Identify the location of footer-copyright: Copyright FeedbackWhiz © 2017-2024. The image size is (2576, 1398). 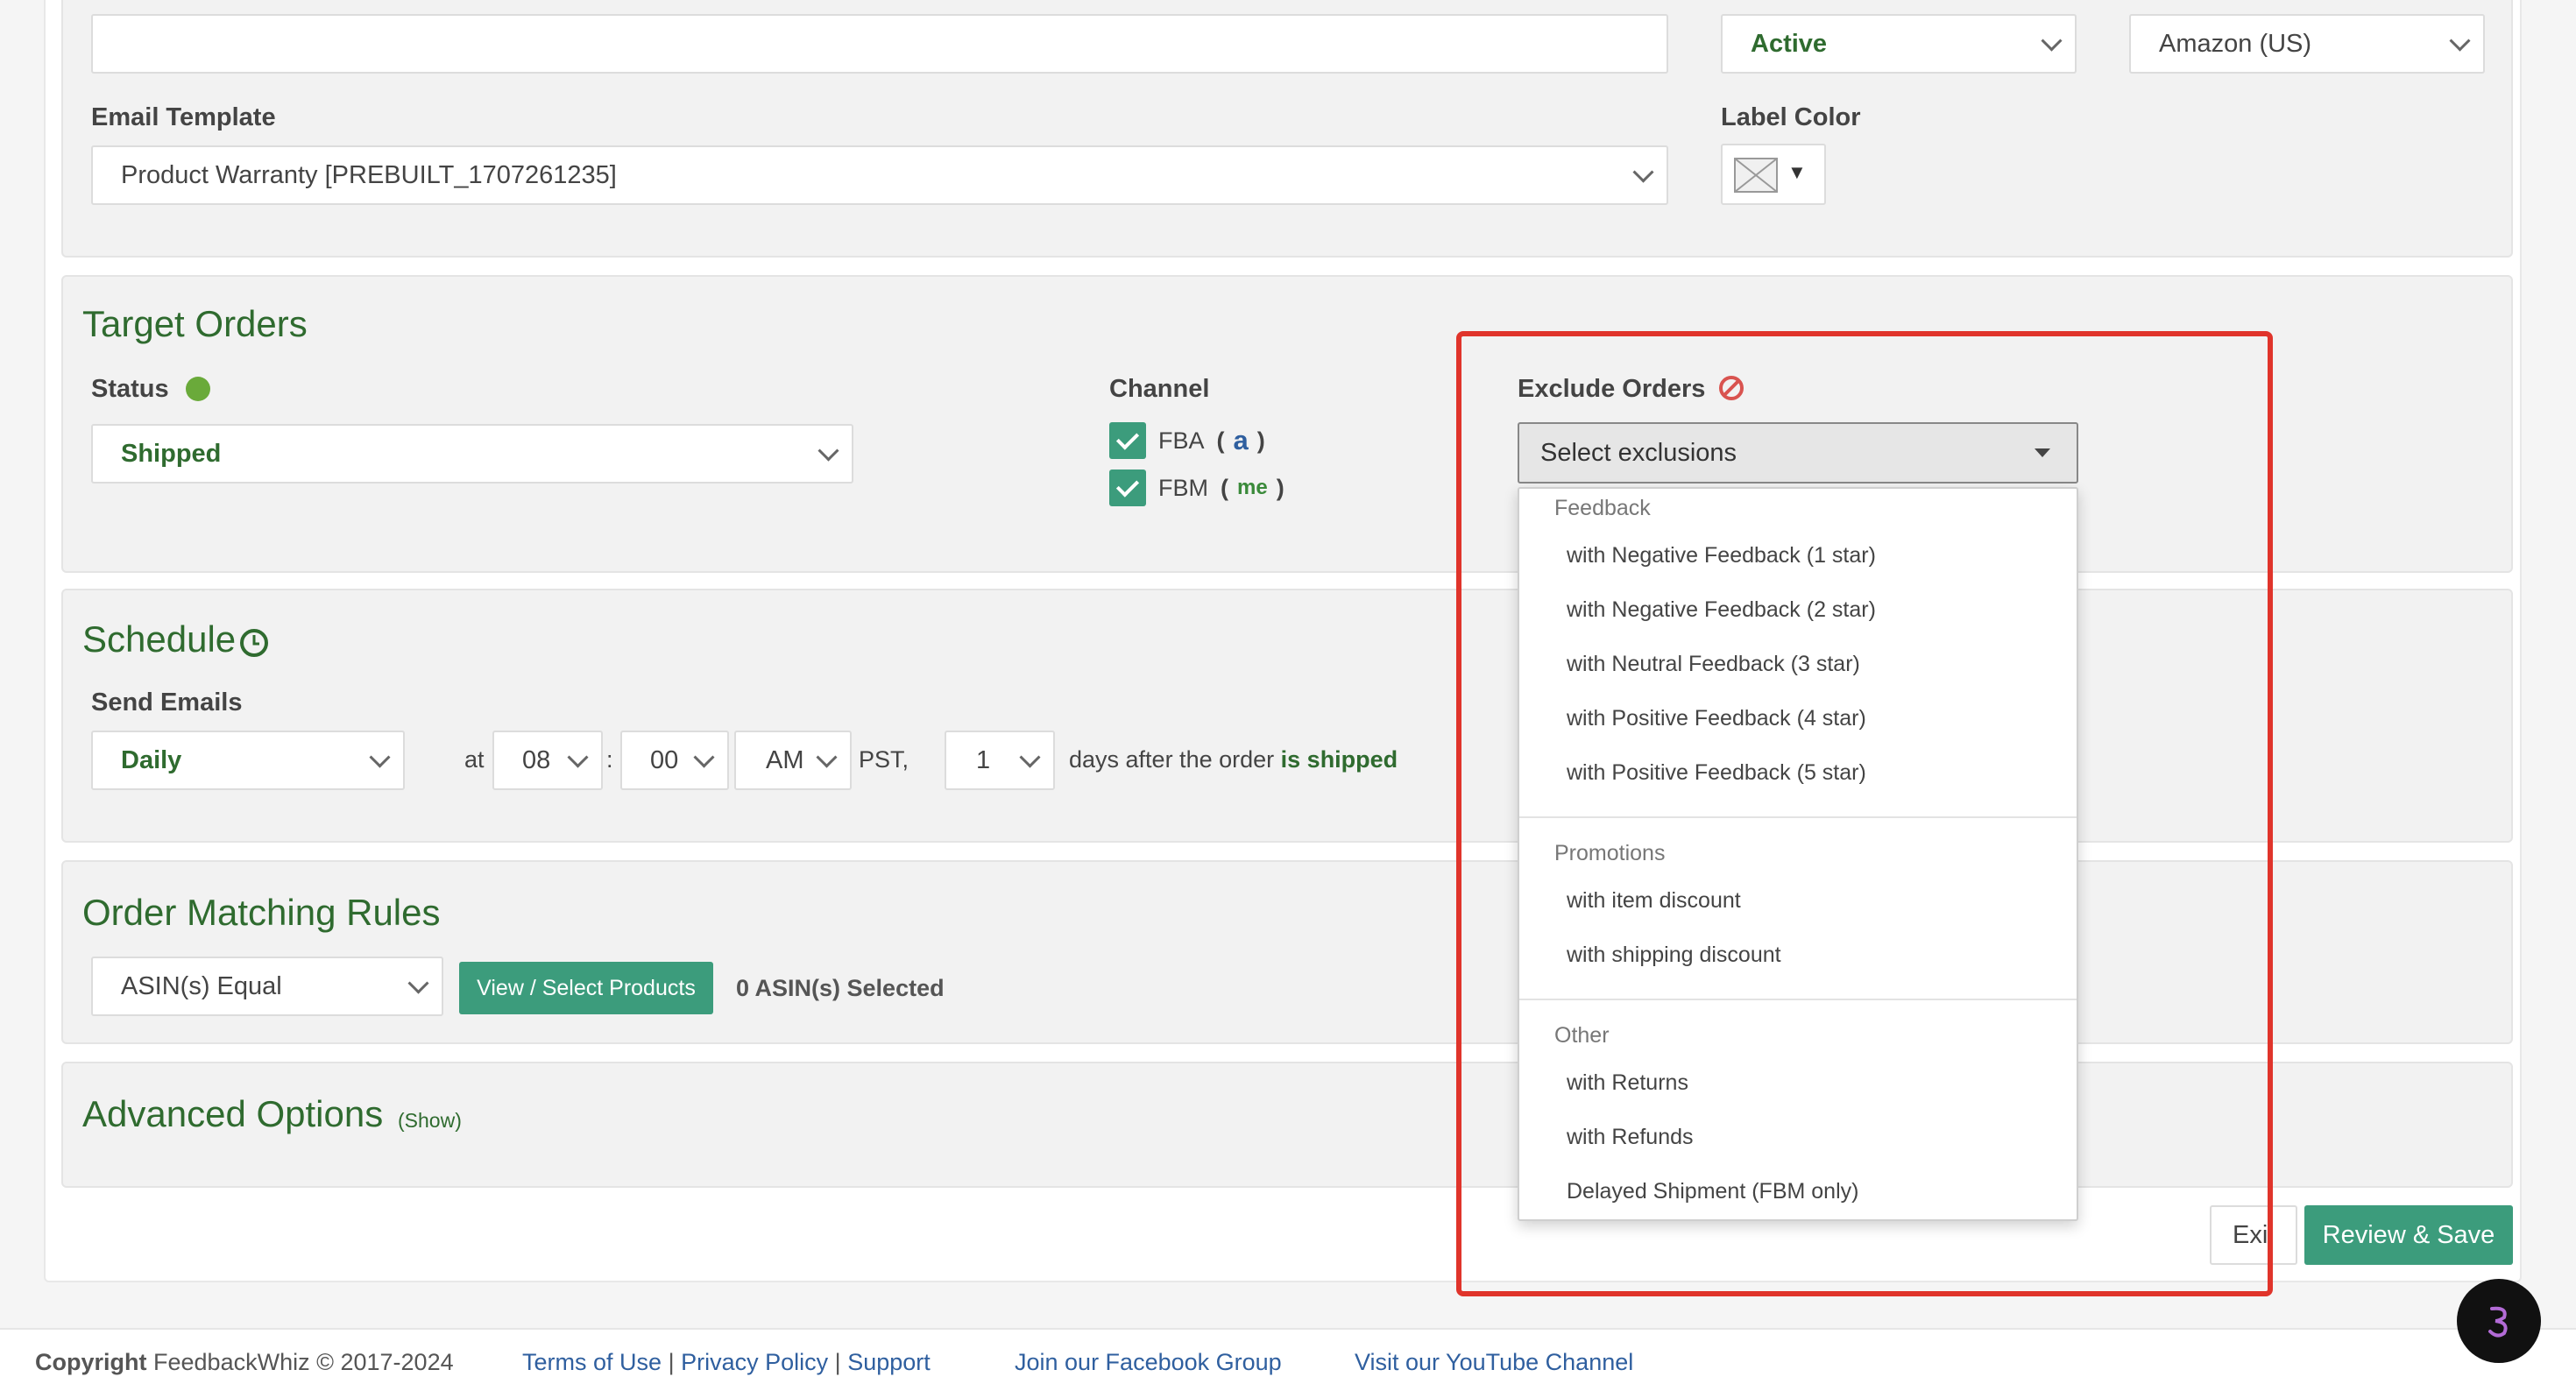
(244, 1362).